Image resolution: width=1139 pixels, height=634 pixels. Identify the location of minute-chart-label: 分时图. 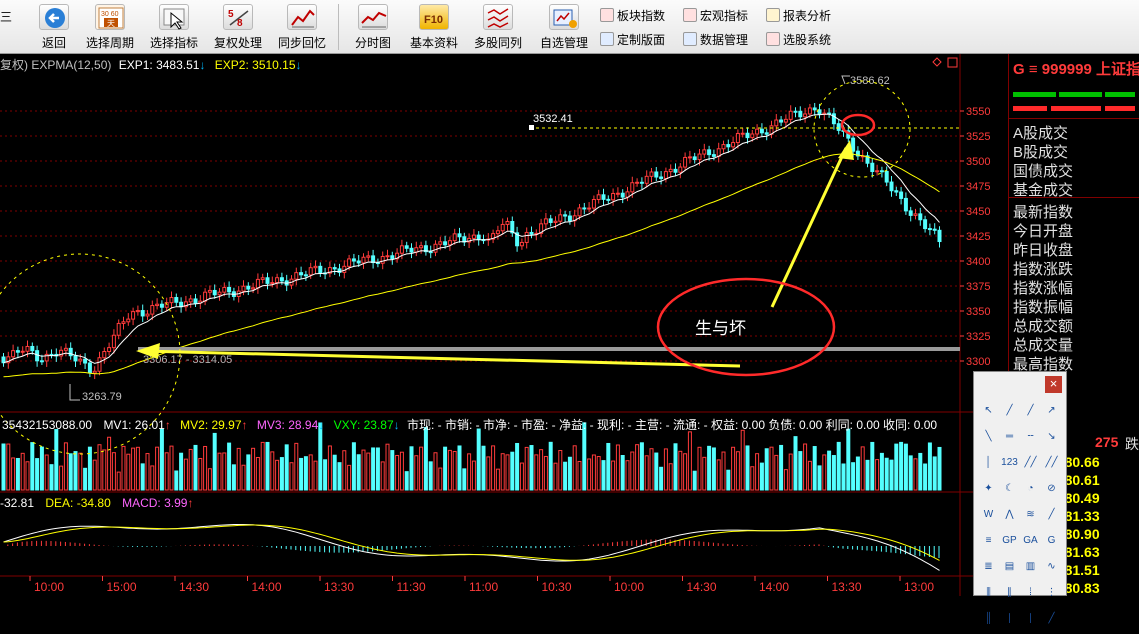
(372, 43).